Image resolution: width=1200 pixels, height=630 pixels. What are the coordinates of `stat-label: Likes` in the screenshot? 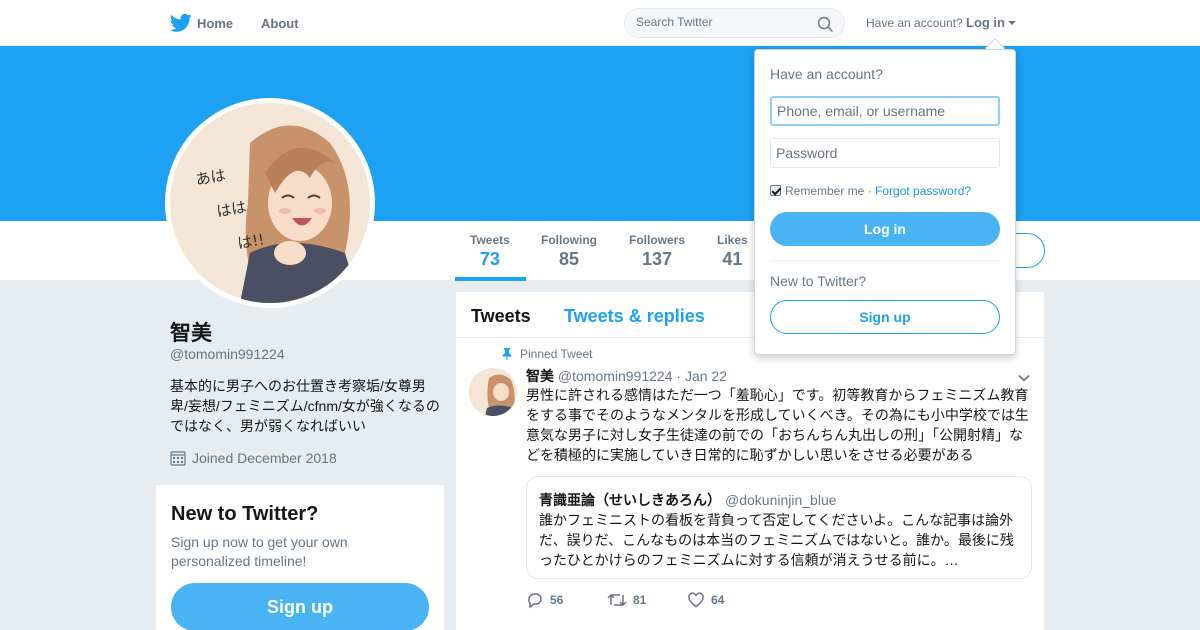 It's located at (732, 240).